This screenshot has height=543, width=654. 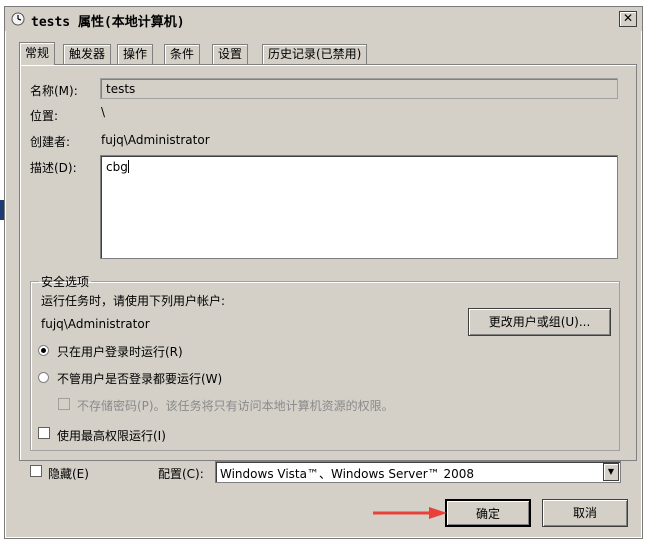 What do you see at coordinates (37, 53) in the screenshot?
I see `tab-general: 常规` at bounding box center [37, 53].